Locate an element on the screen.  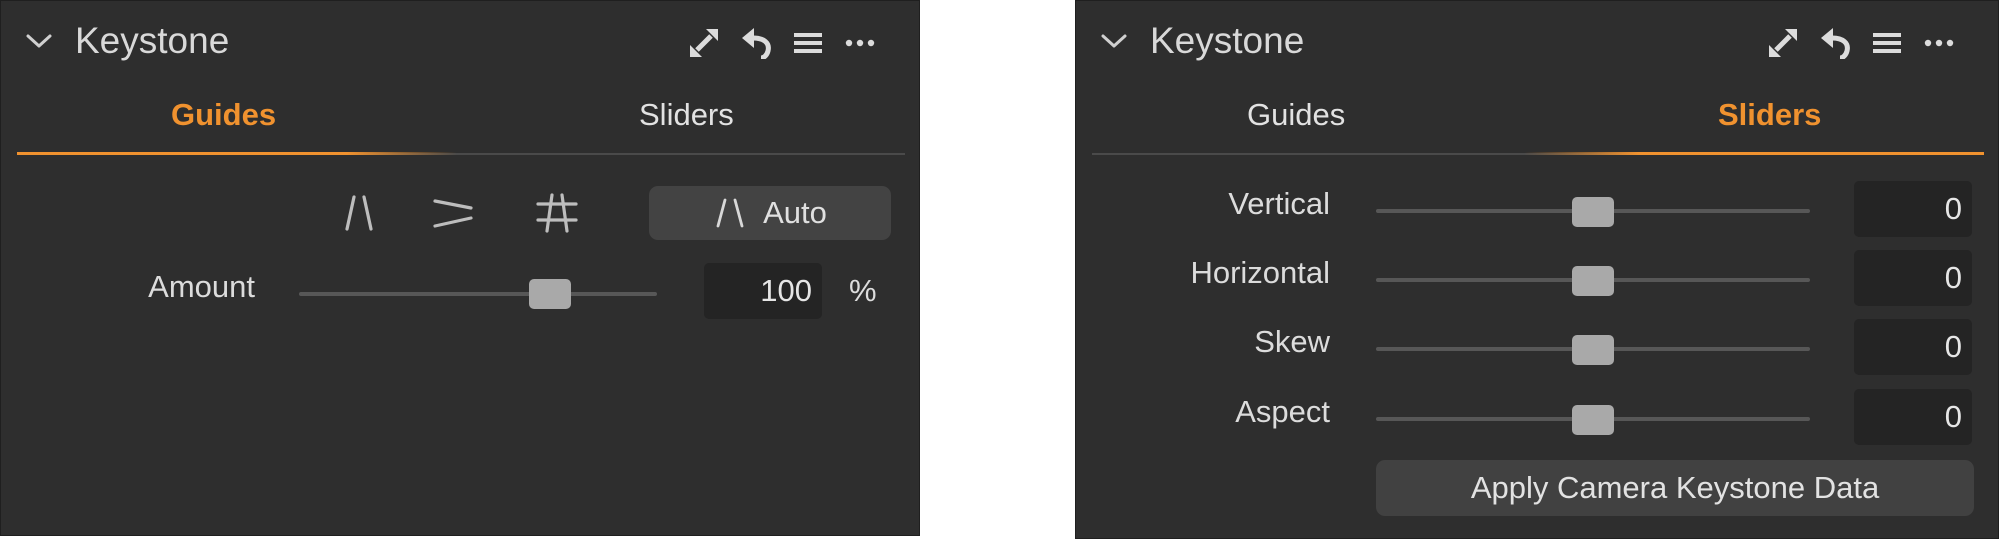
amount-unit: % is located at coordinates (863, 290).